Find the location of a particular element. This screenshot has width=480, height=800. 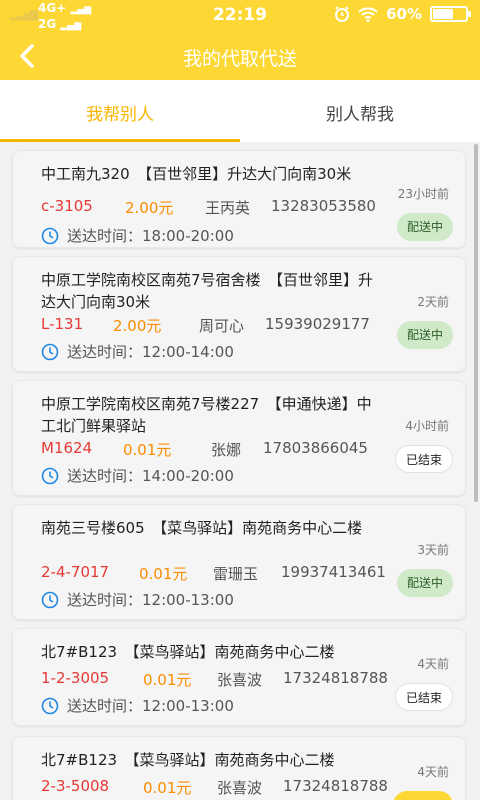

delivery-time-row: 送达时间：18:00-20:00 is located at coordinates (137, 235).